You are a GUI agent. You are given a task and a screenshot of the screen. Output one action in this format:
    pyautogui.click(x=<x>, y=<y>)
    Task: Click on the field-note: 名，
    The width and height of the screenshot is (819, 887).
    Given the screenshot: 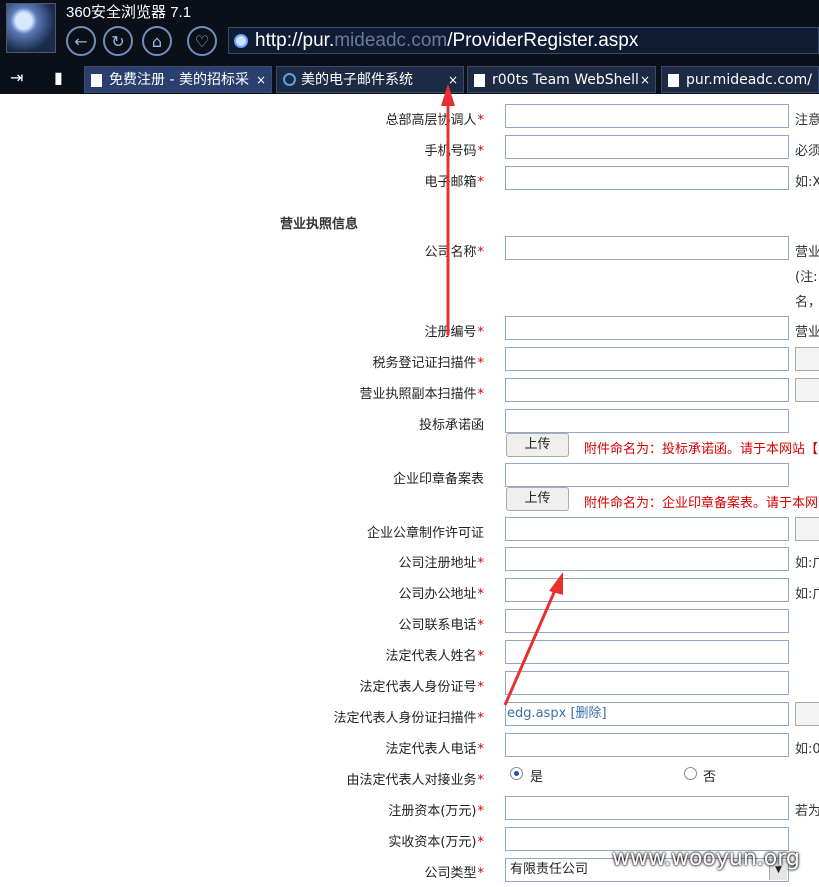 What is the action you would take?
    pyautogui.click(x=807, y=302)
    